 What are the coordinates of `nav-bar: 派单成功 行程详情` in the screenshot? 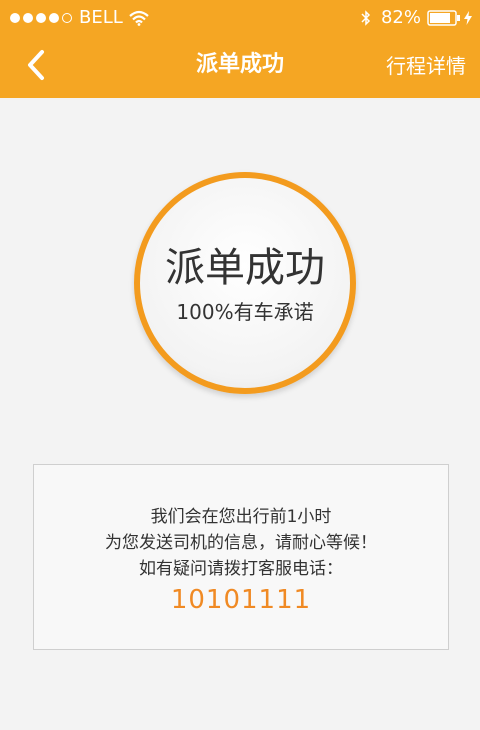 It's located at (240, 67).